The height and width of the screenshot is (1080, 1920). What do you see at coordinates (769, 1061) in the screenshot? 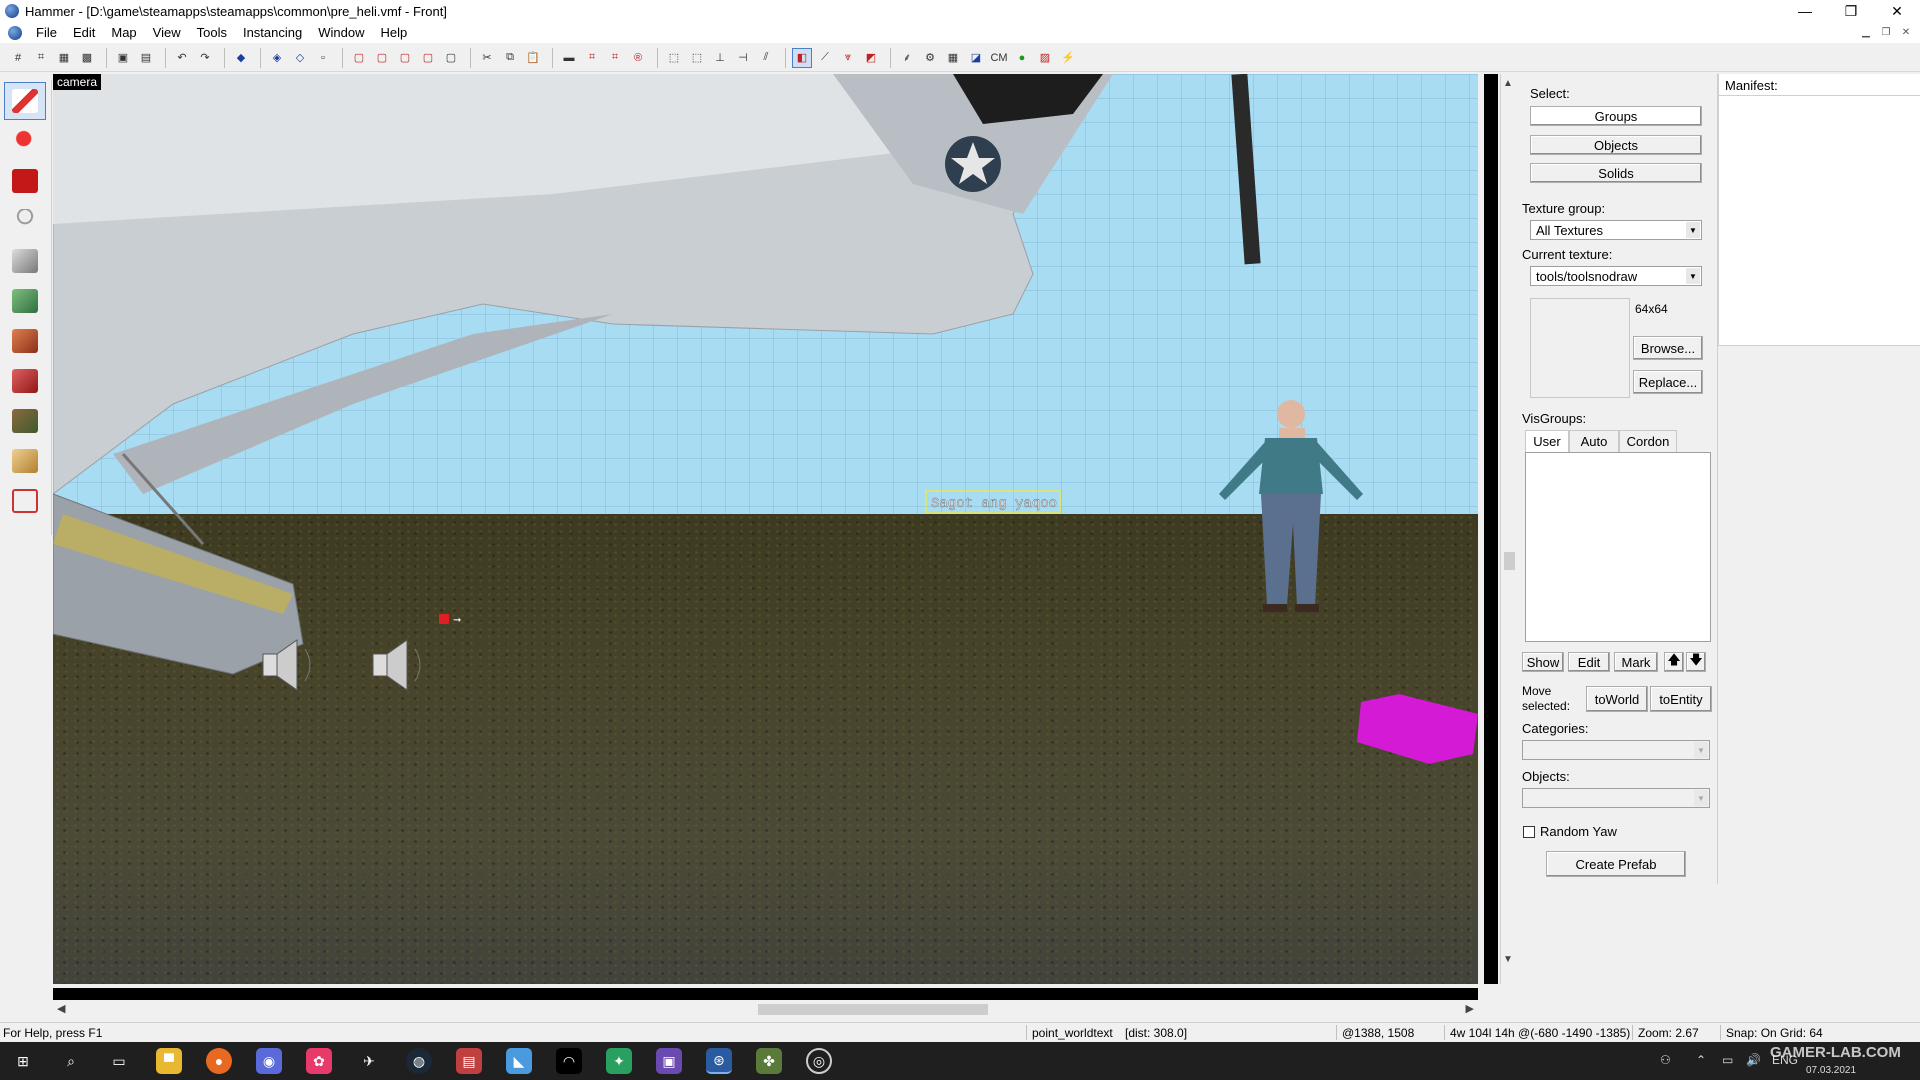
I see `half-life-icon: ✤` at bounding box center [769, 1061].